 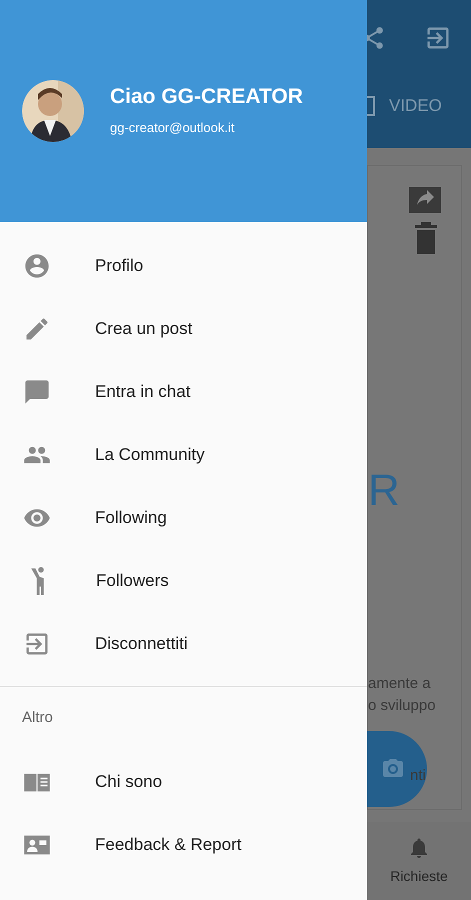 What do you see at coordinates (37, 392) in the screenshot?
I see `chat-bubble-icon` at bounding box center [37, 392].